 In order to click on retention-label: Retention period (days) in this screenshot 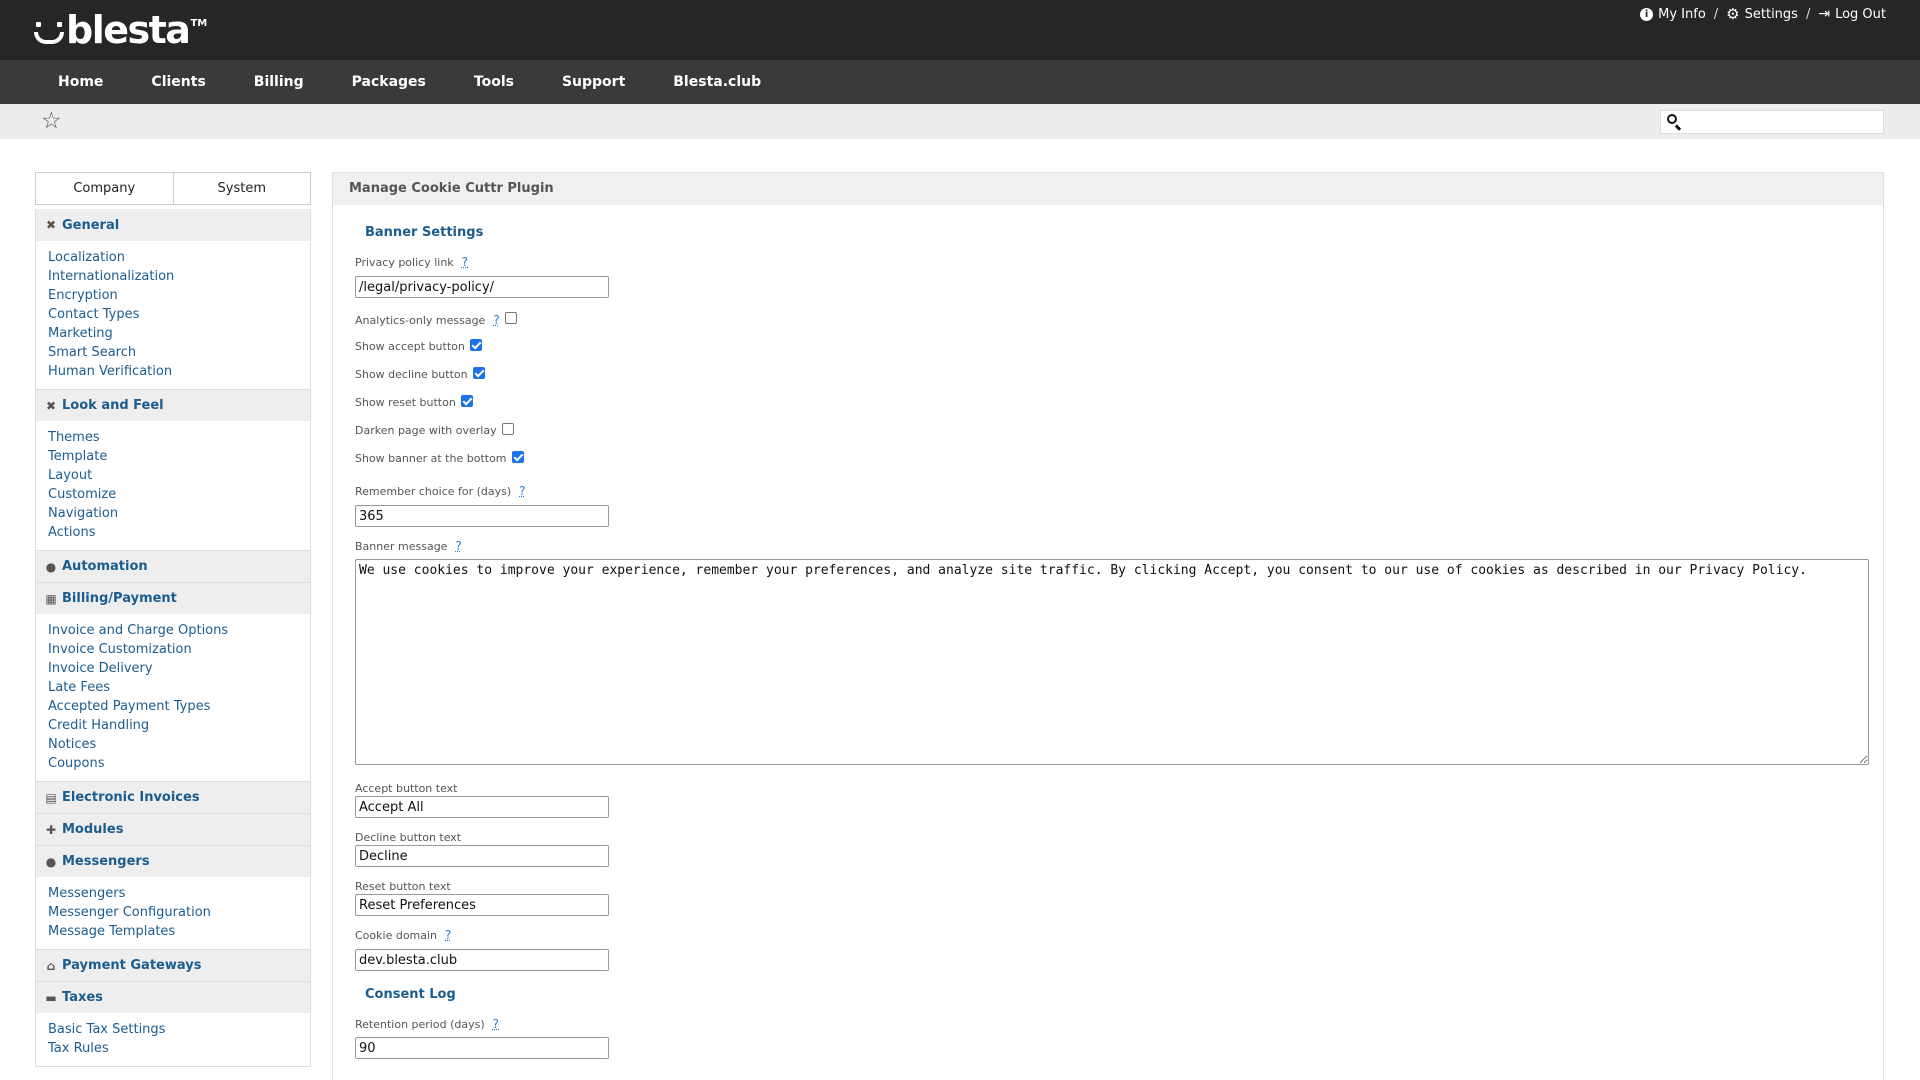, I will do `click(420, 1024)`.